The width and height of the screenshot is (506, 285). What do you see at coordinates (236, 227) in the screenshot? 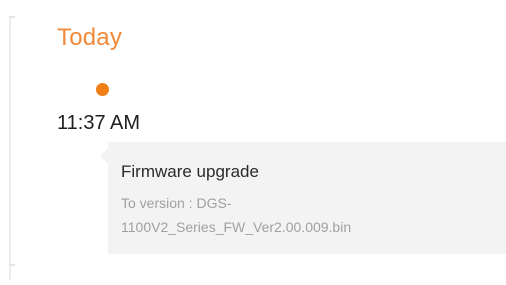
I see `event-detail-line: 1100V2_Series_FW_Ver2.00.009.bin` at bounding box center [236, 227].